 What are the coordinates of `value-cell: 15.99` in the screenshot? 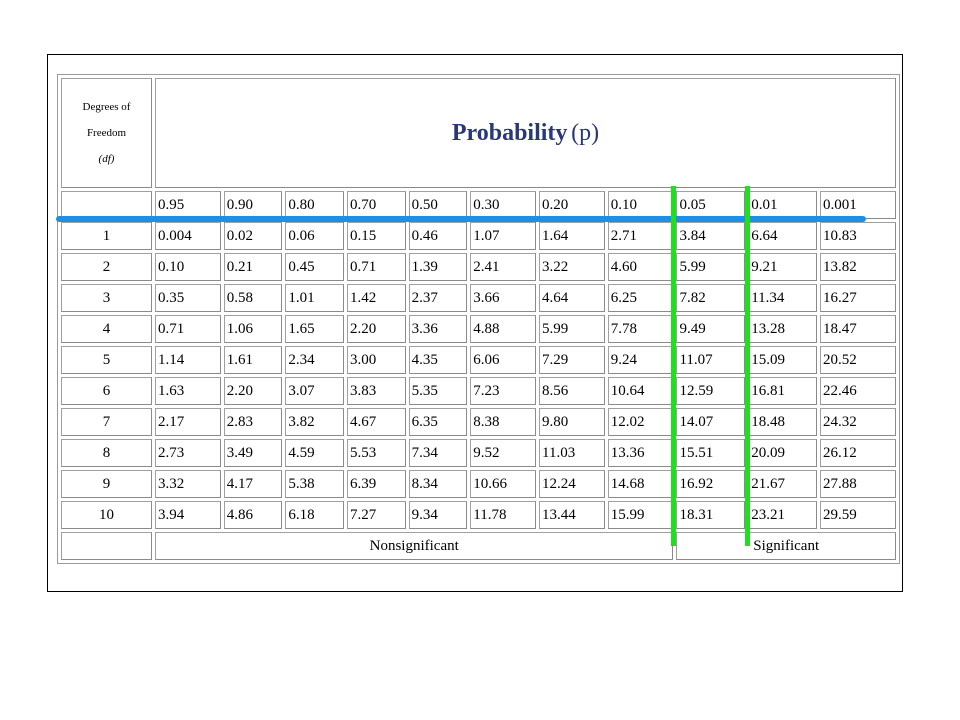 It's located at (640, 515).